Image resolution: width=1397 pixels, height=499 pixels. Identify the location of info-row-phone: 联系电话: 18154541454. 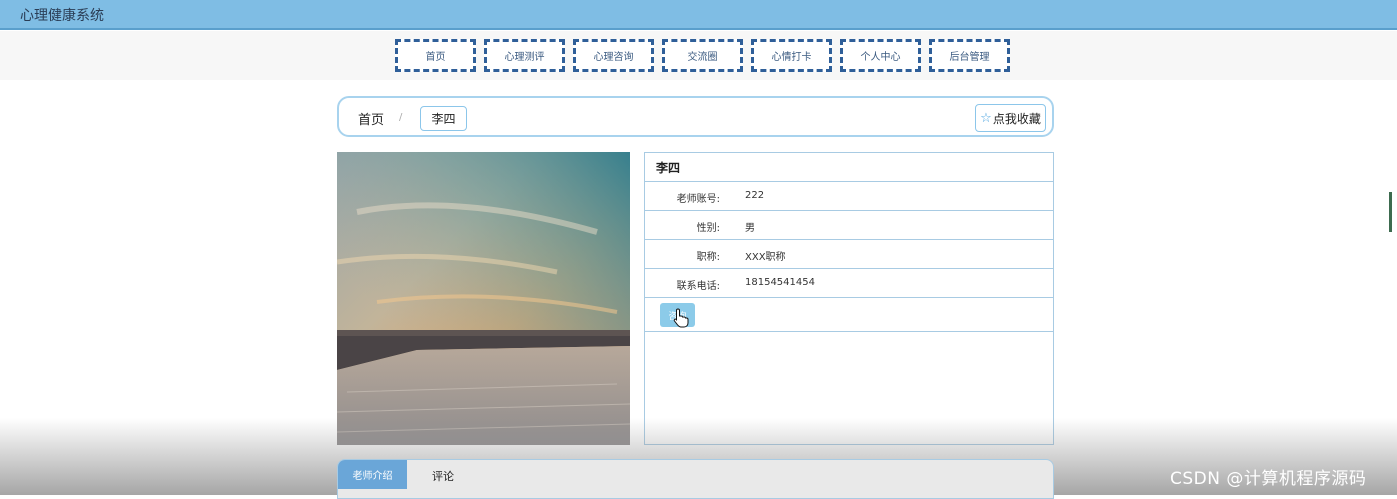
(849, 283).